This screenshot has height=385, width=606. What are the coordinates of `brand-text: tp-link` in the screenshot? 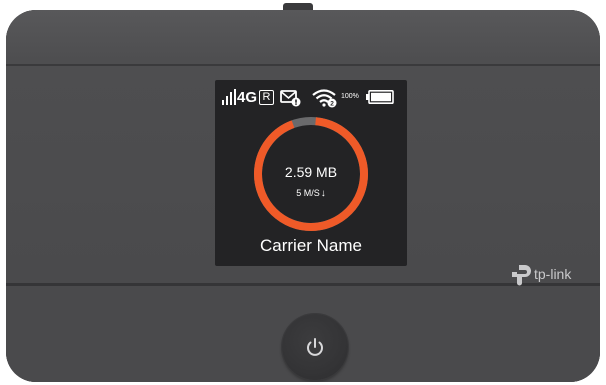 It's located at (553, 274).